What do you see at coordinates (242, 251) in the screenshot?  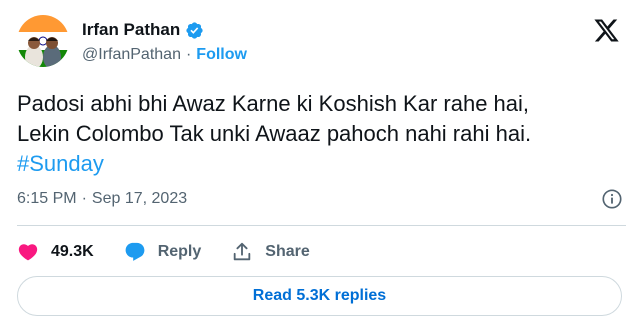 I see `share-icon` at bounding box center [242, 251].